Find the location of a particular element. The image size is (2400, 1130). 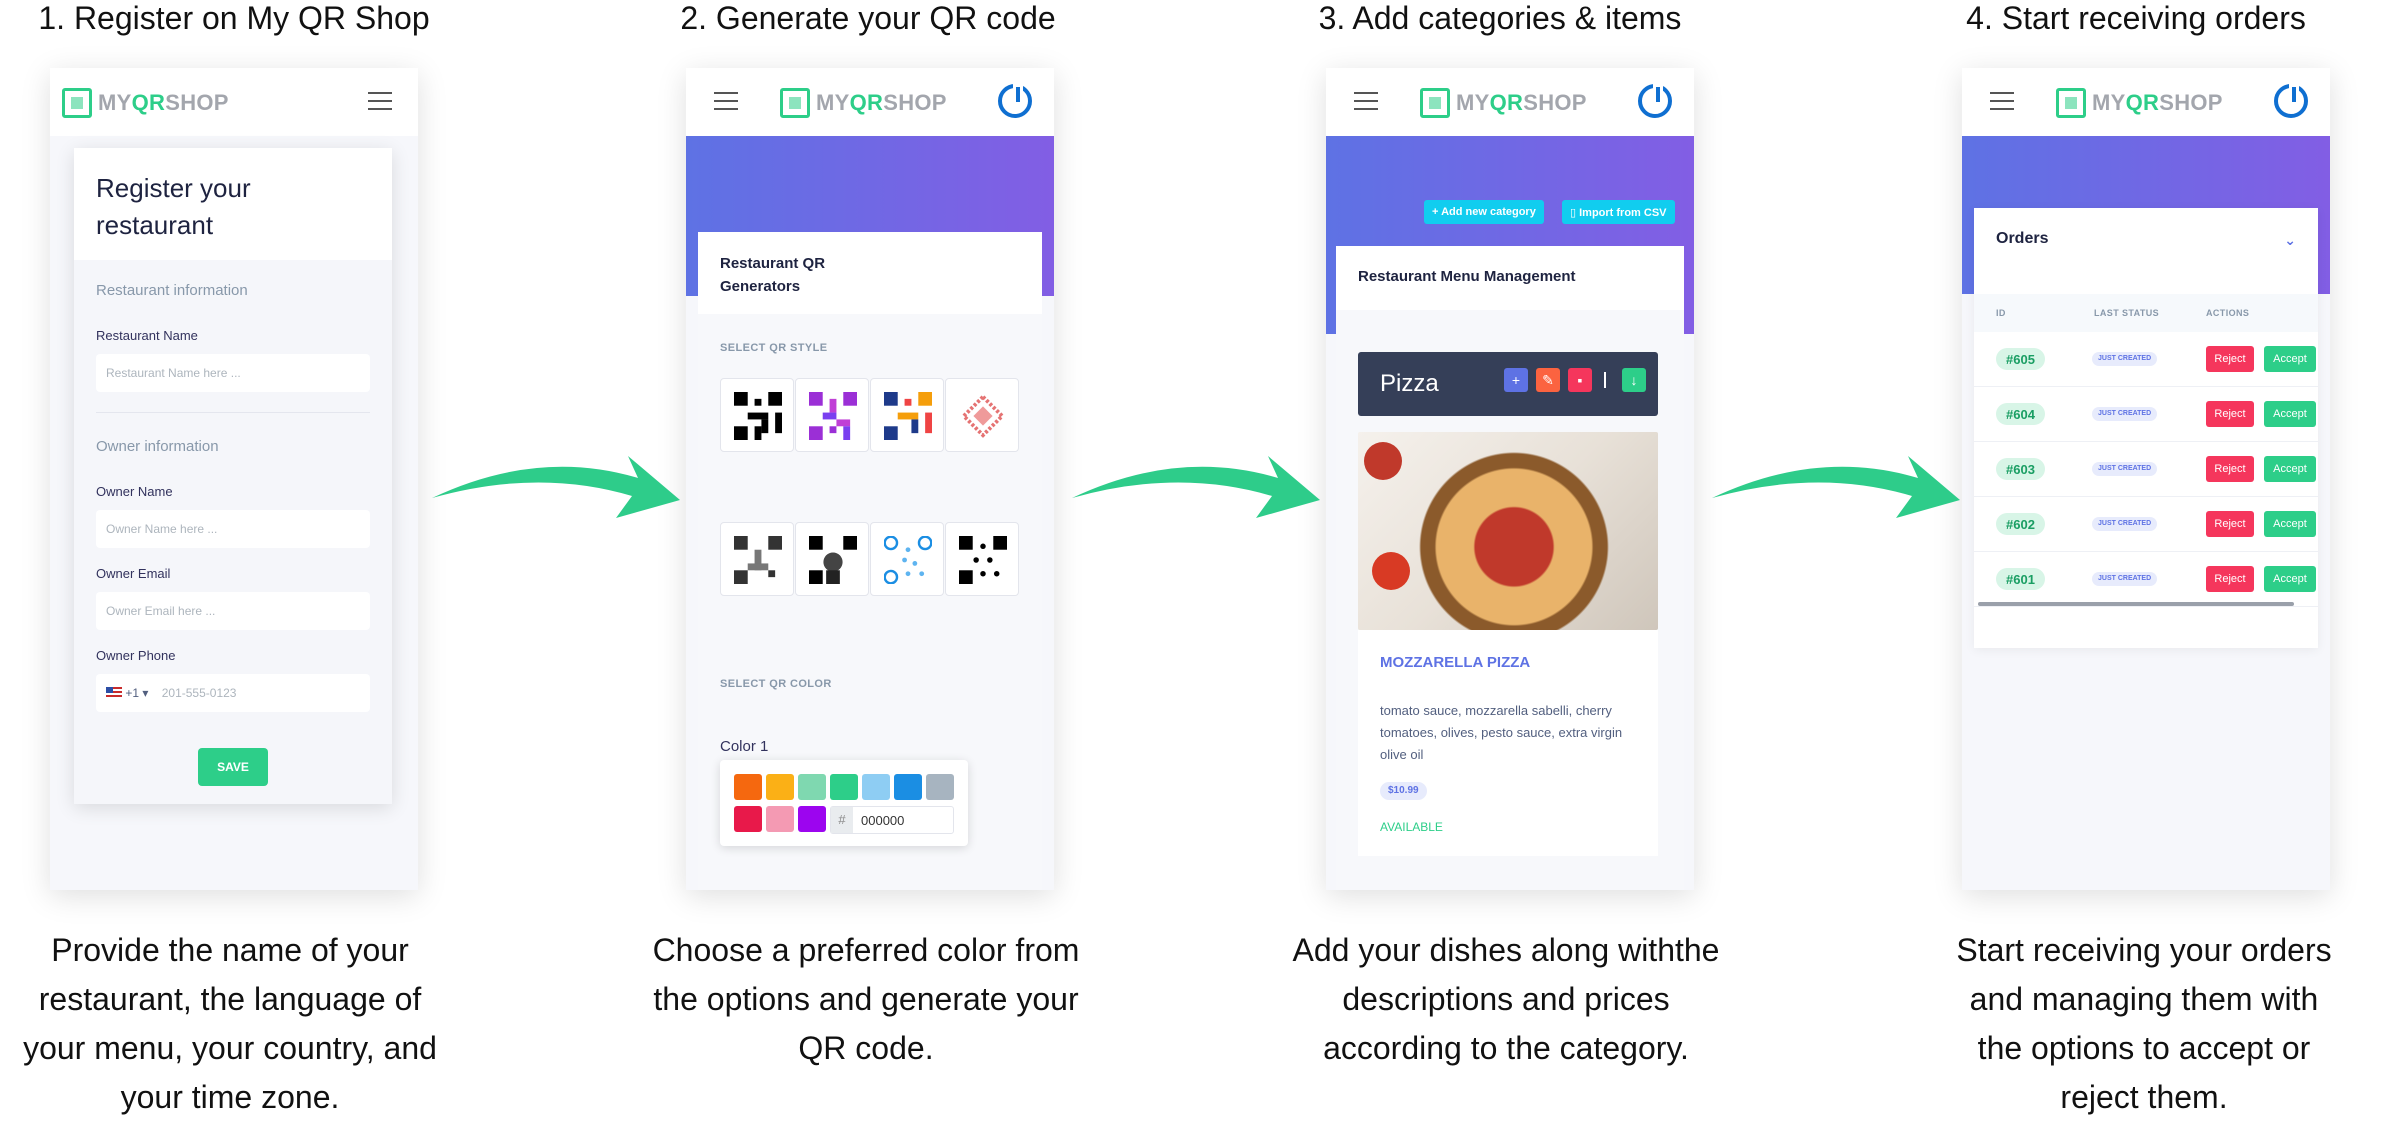

arrow-down-icon: ↓ is located at coordinates (1634, 380).